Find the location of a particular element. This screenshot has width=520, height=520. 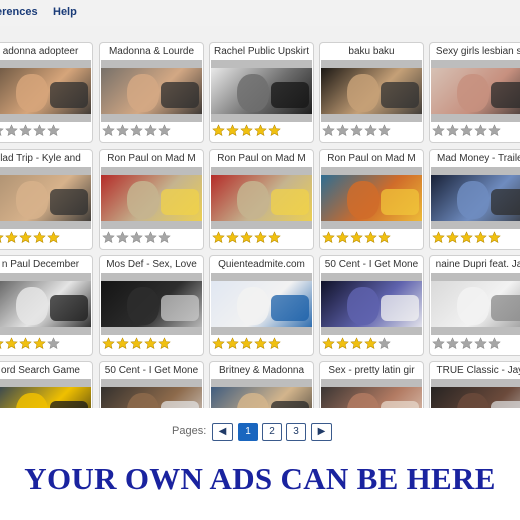

video-title: baku baku is located at coordinates (371, 53).